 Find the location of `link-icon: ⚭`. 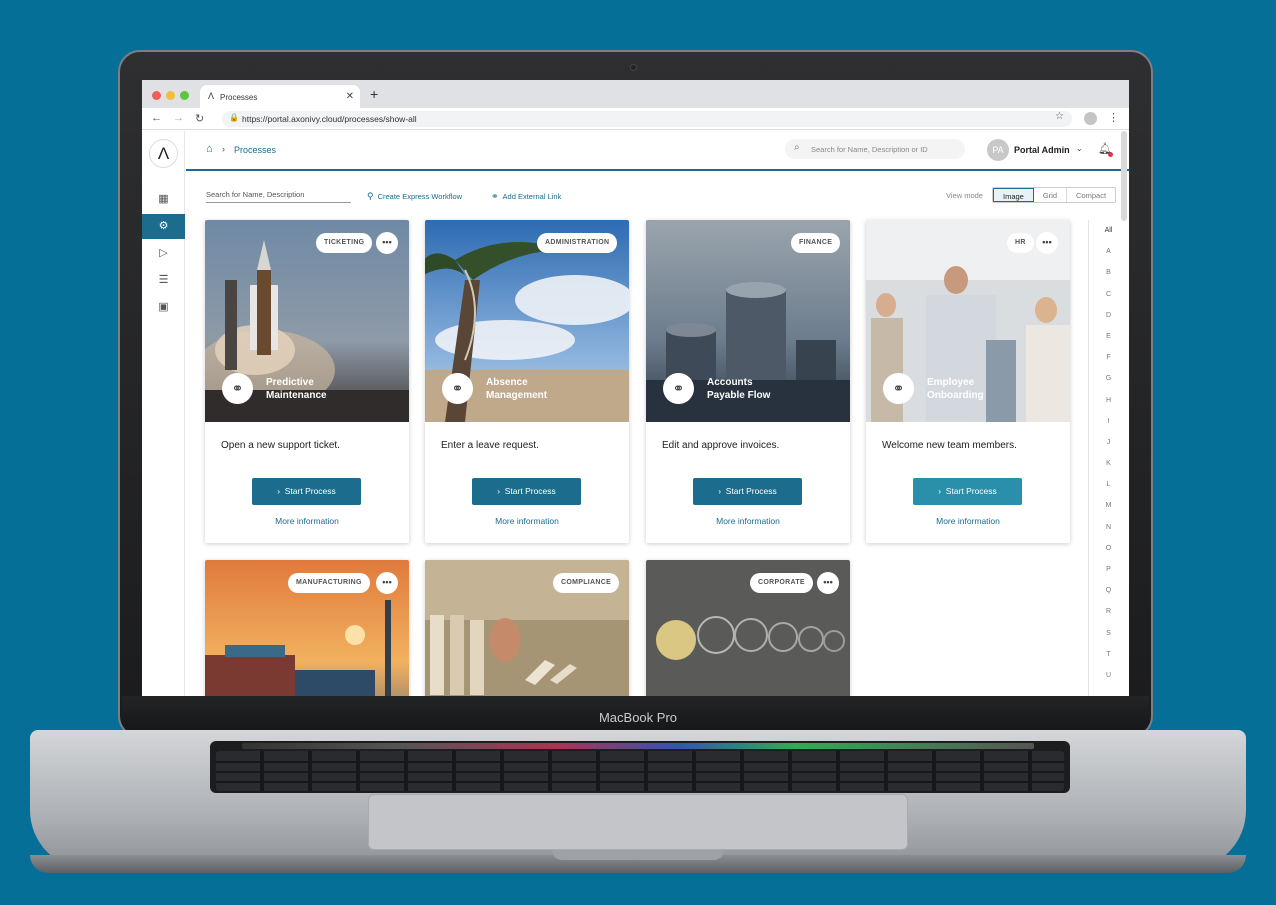

link-icon: ⚭ is located at coordinates (495, 196).